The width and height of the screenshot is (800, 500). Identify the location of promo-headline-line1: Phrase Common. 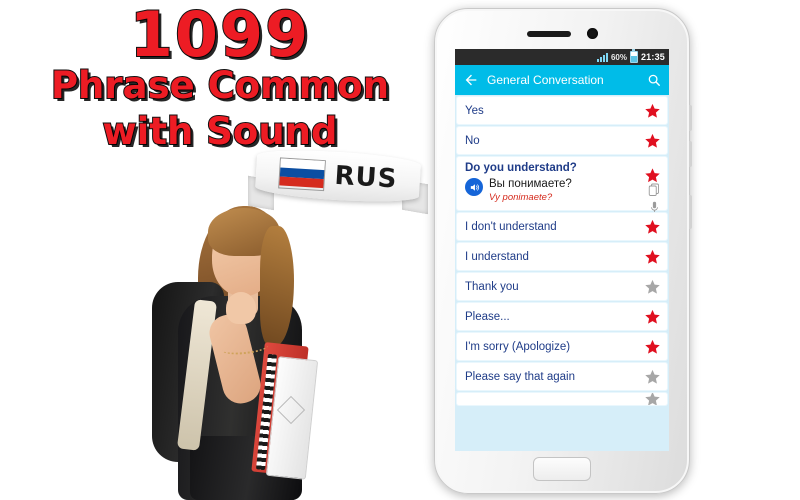
(220, 85).